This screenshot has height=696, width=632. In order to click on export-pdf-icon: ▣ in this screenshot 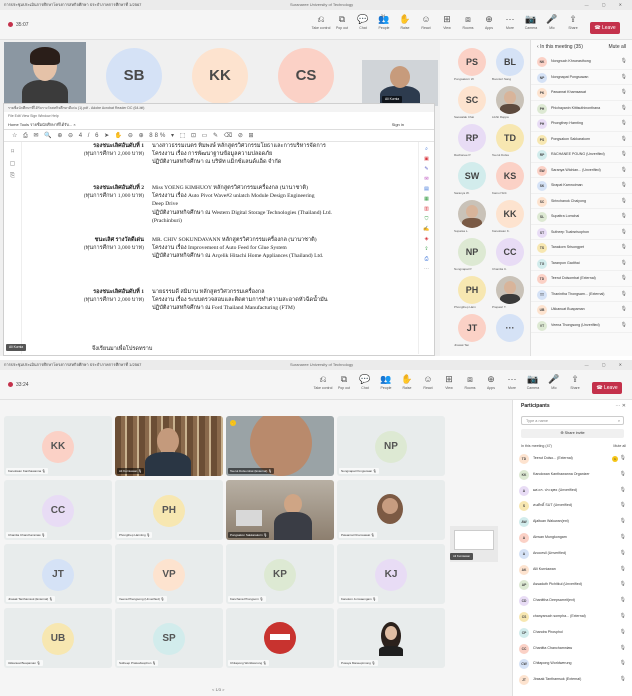, I will do `click(426, 159)`.